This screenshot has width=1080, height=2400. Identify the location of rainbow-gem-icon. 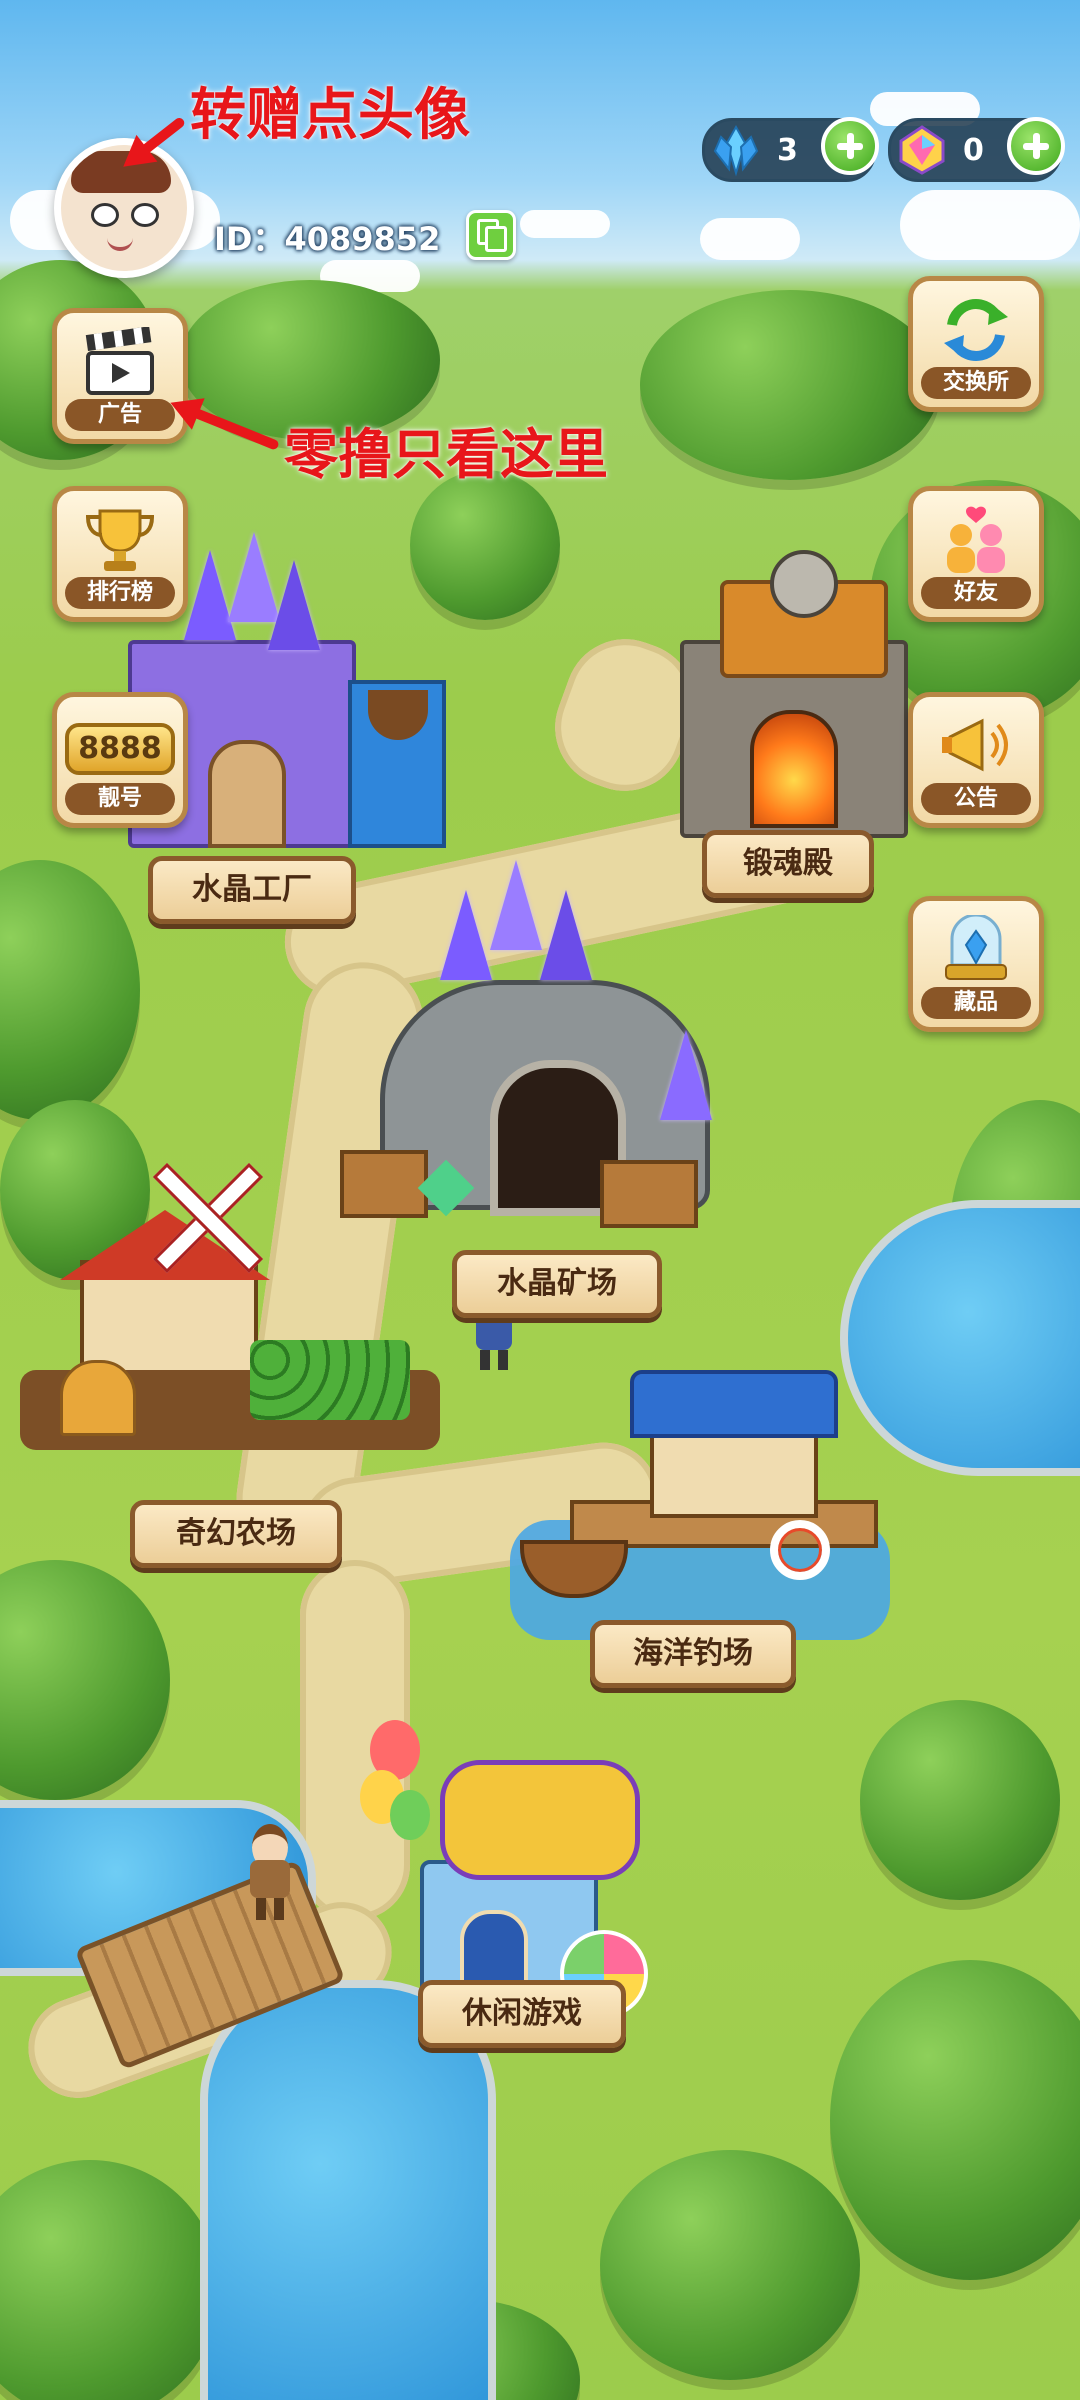
(922, 150).